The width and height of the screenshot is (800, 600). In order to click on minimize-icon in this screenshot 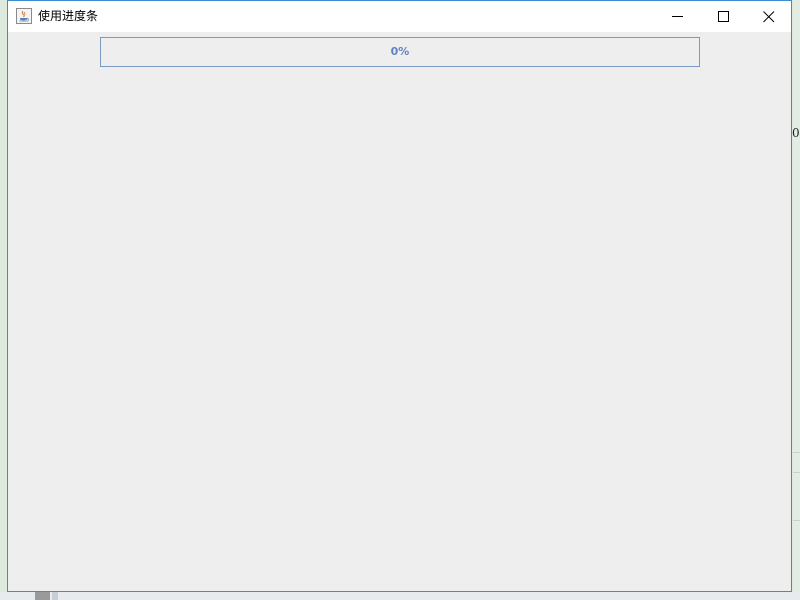, I will do `click(677, 16)`.